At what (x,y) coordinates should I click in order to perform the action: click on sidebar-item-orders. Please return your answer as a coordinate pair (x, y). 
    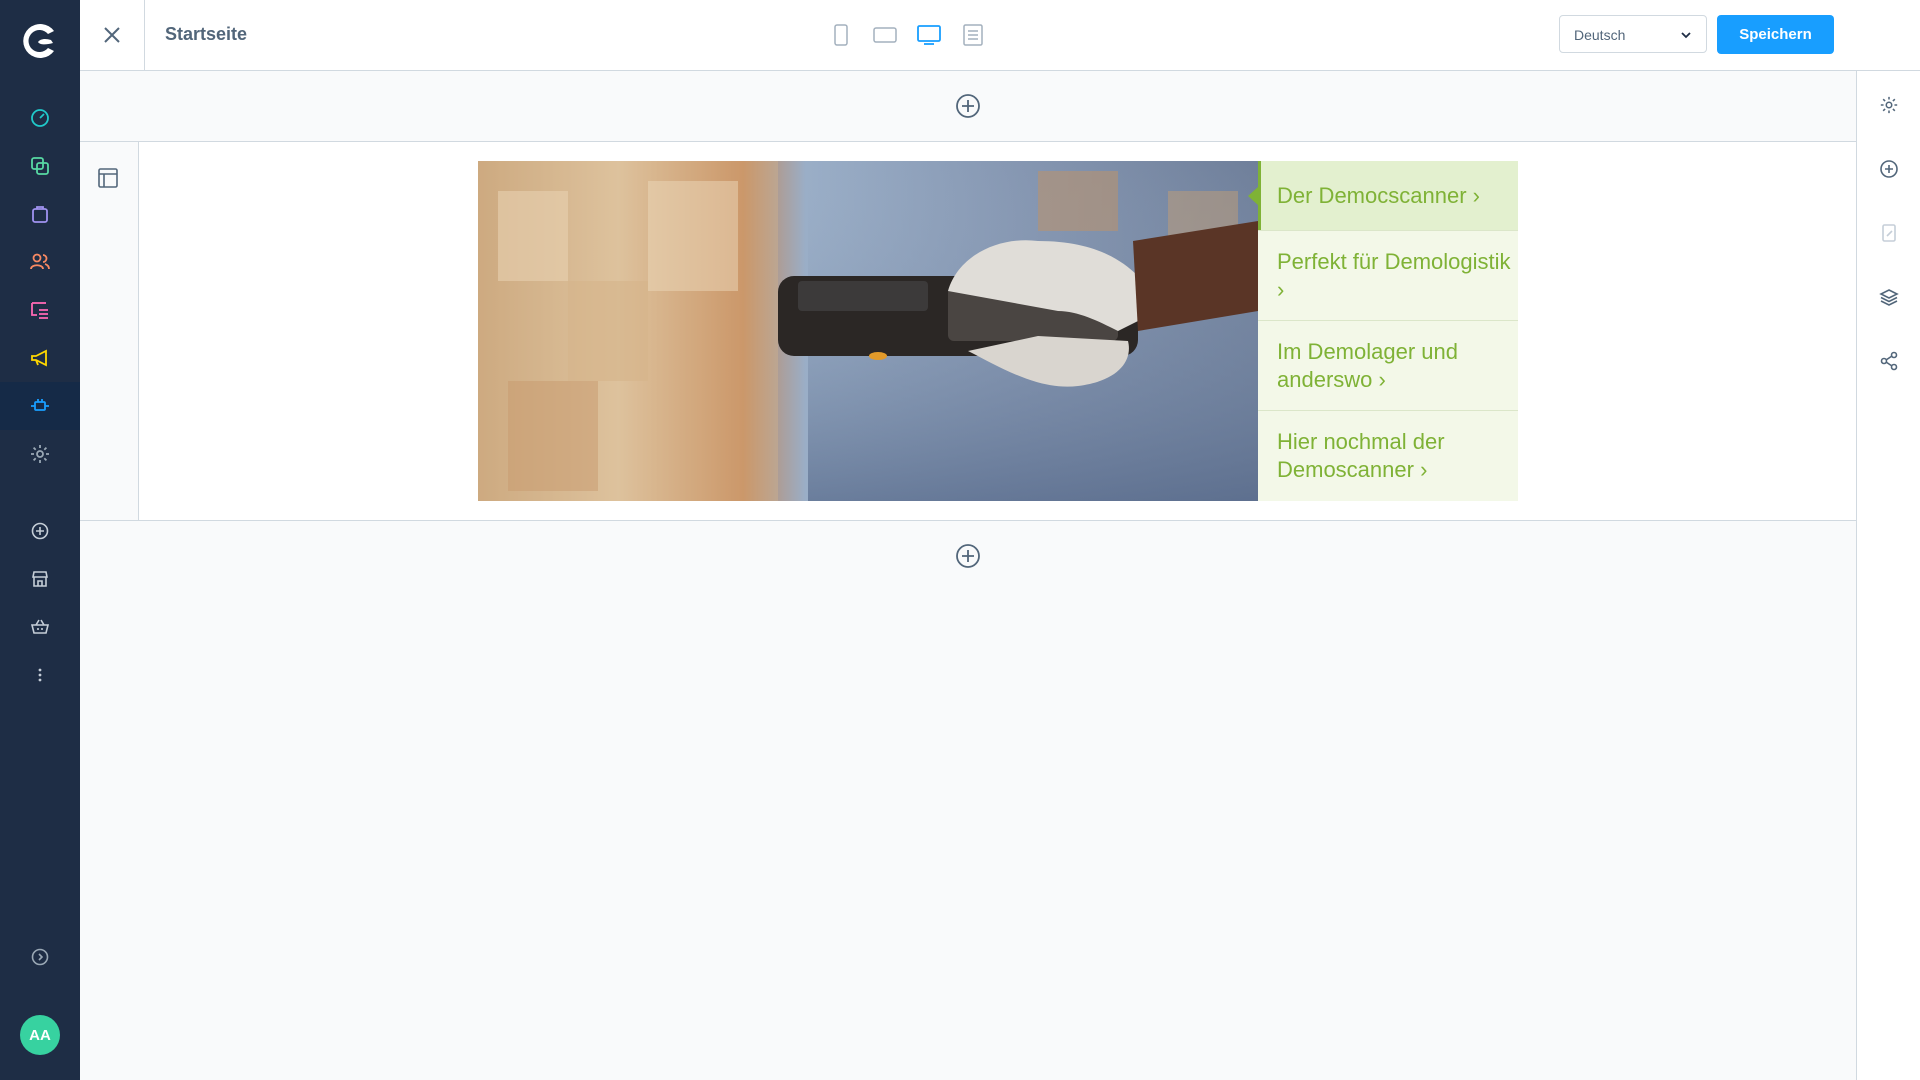
    Looking at the image, I should click on (40, 214).